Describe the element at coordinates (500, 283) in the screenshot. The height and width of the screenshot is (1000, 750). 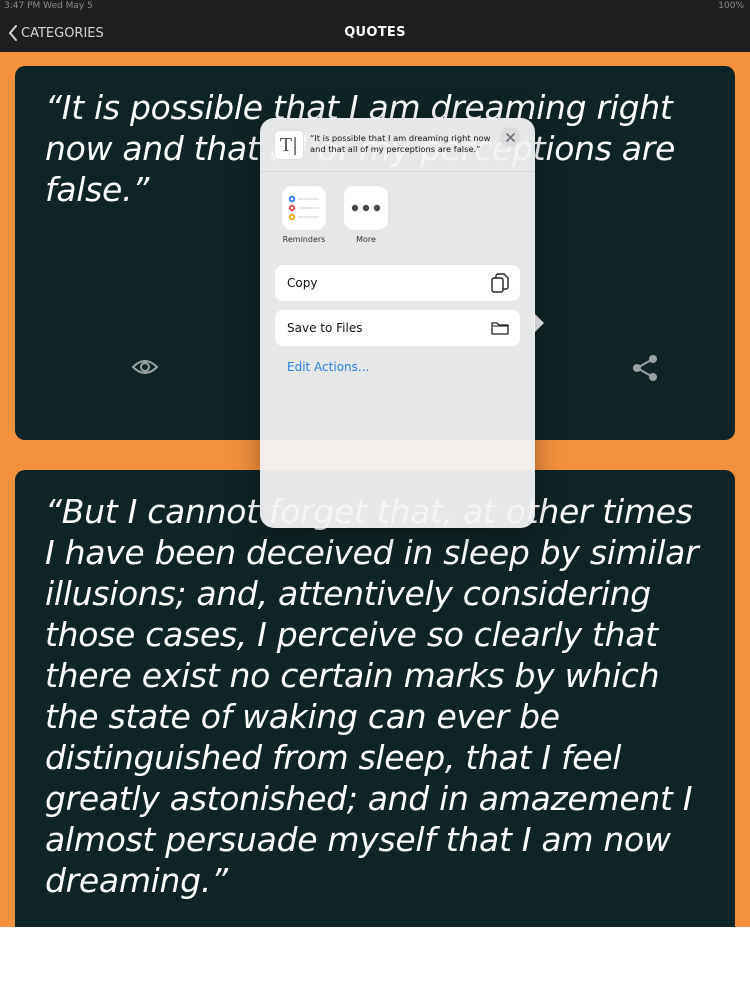
I see `copy-icon` at that location.